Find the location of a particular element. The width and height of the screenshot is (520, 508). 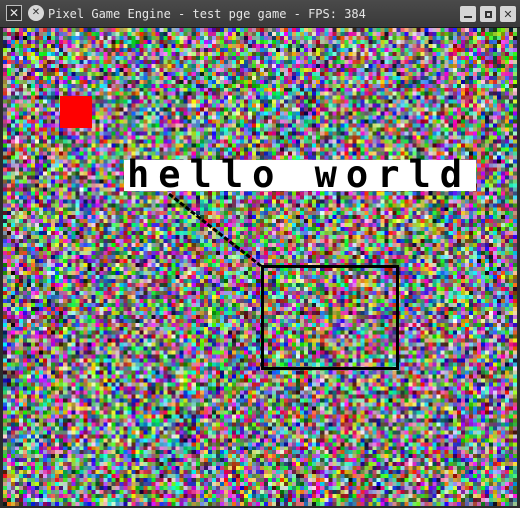

maximize-button is located at coordinates (488, 14).